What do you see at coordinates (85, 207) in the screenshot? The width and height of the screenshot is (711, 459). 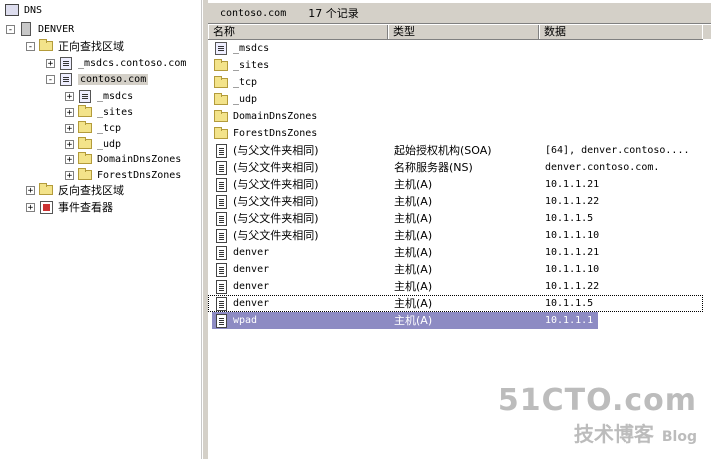 I see `tree-label-event-viewer: 事件查看器` at bounding box center [85, 207].